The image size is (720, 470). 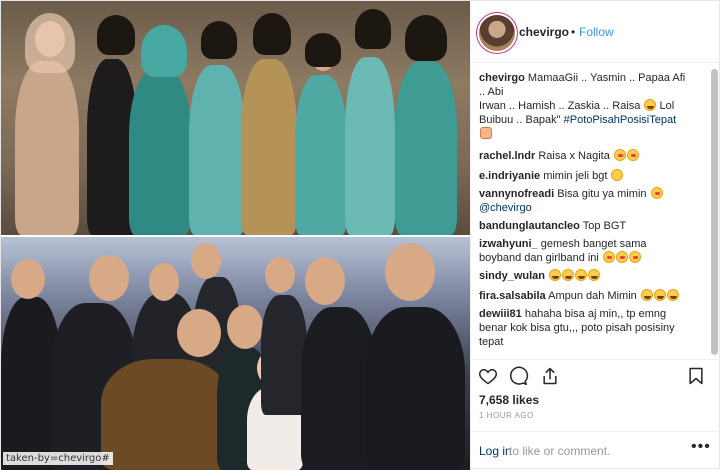 What do you see at coordinates (491, 342) in the screenshot?
I see `comment-text-3: tepat` at bounding box center [491, 342].